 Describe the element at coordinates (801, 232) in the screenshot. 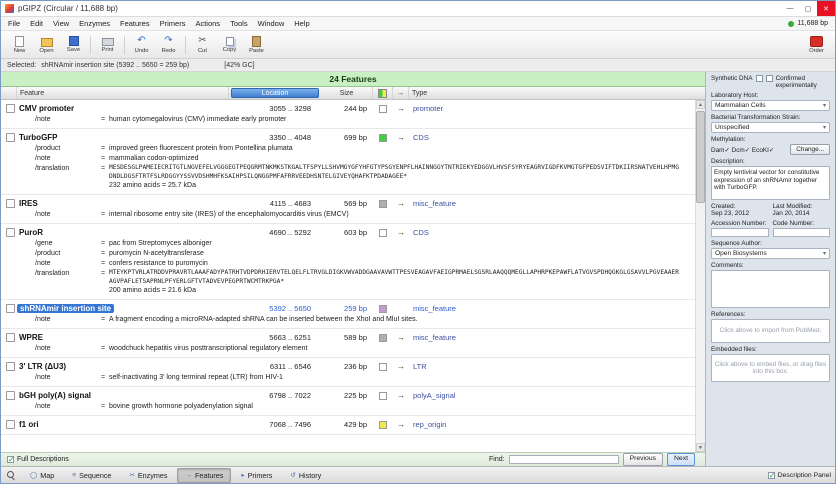

I see `code-field` at that location.